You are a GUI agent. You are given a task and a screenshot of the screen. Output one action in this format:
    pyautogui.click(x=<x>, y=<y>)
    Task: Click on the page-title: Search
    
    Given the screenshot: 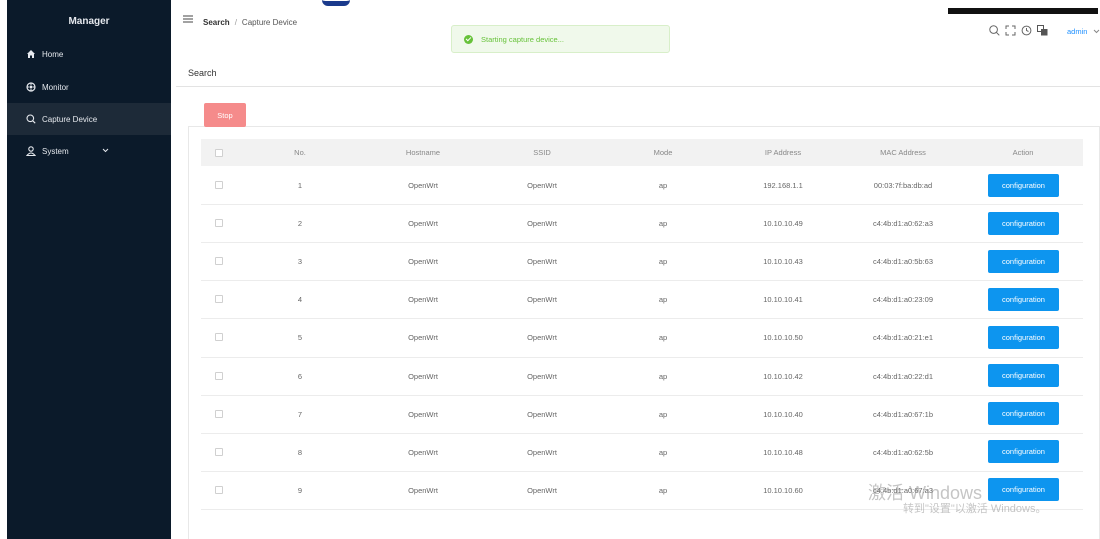 What is the action you would take?
    pyautogui.click(x=202, y=73)
    